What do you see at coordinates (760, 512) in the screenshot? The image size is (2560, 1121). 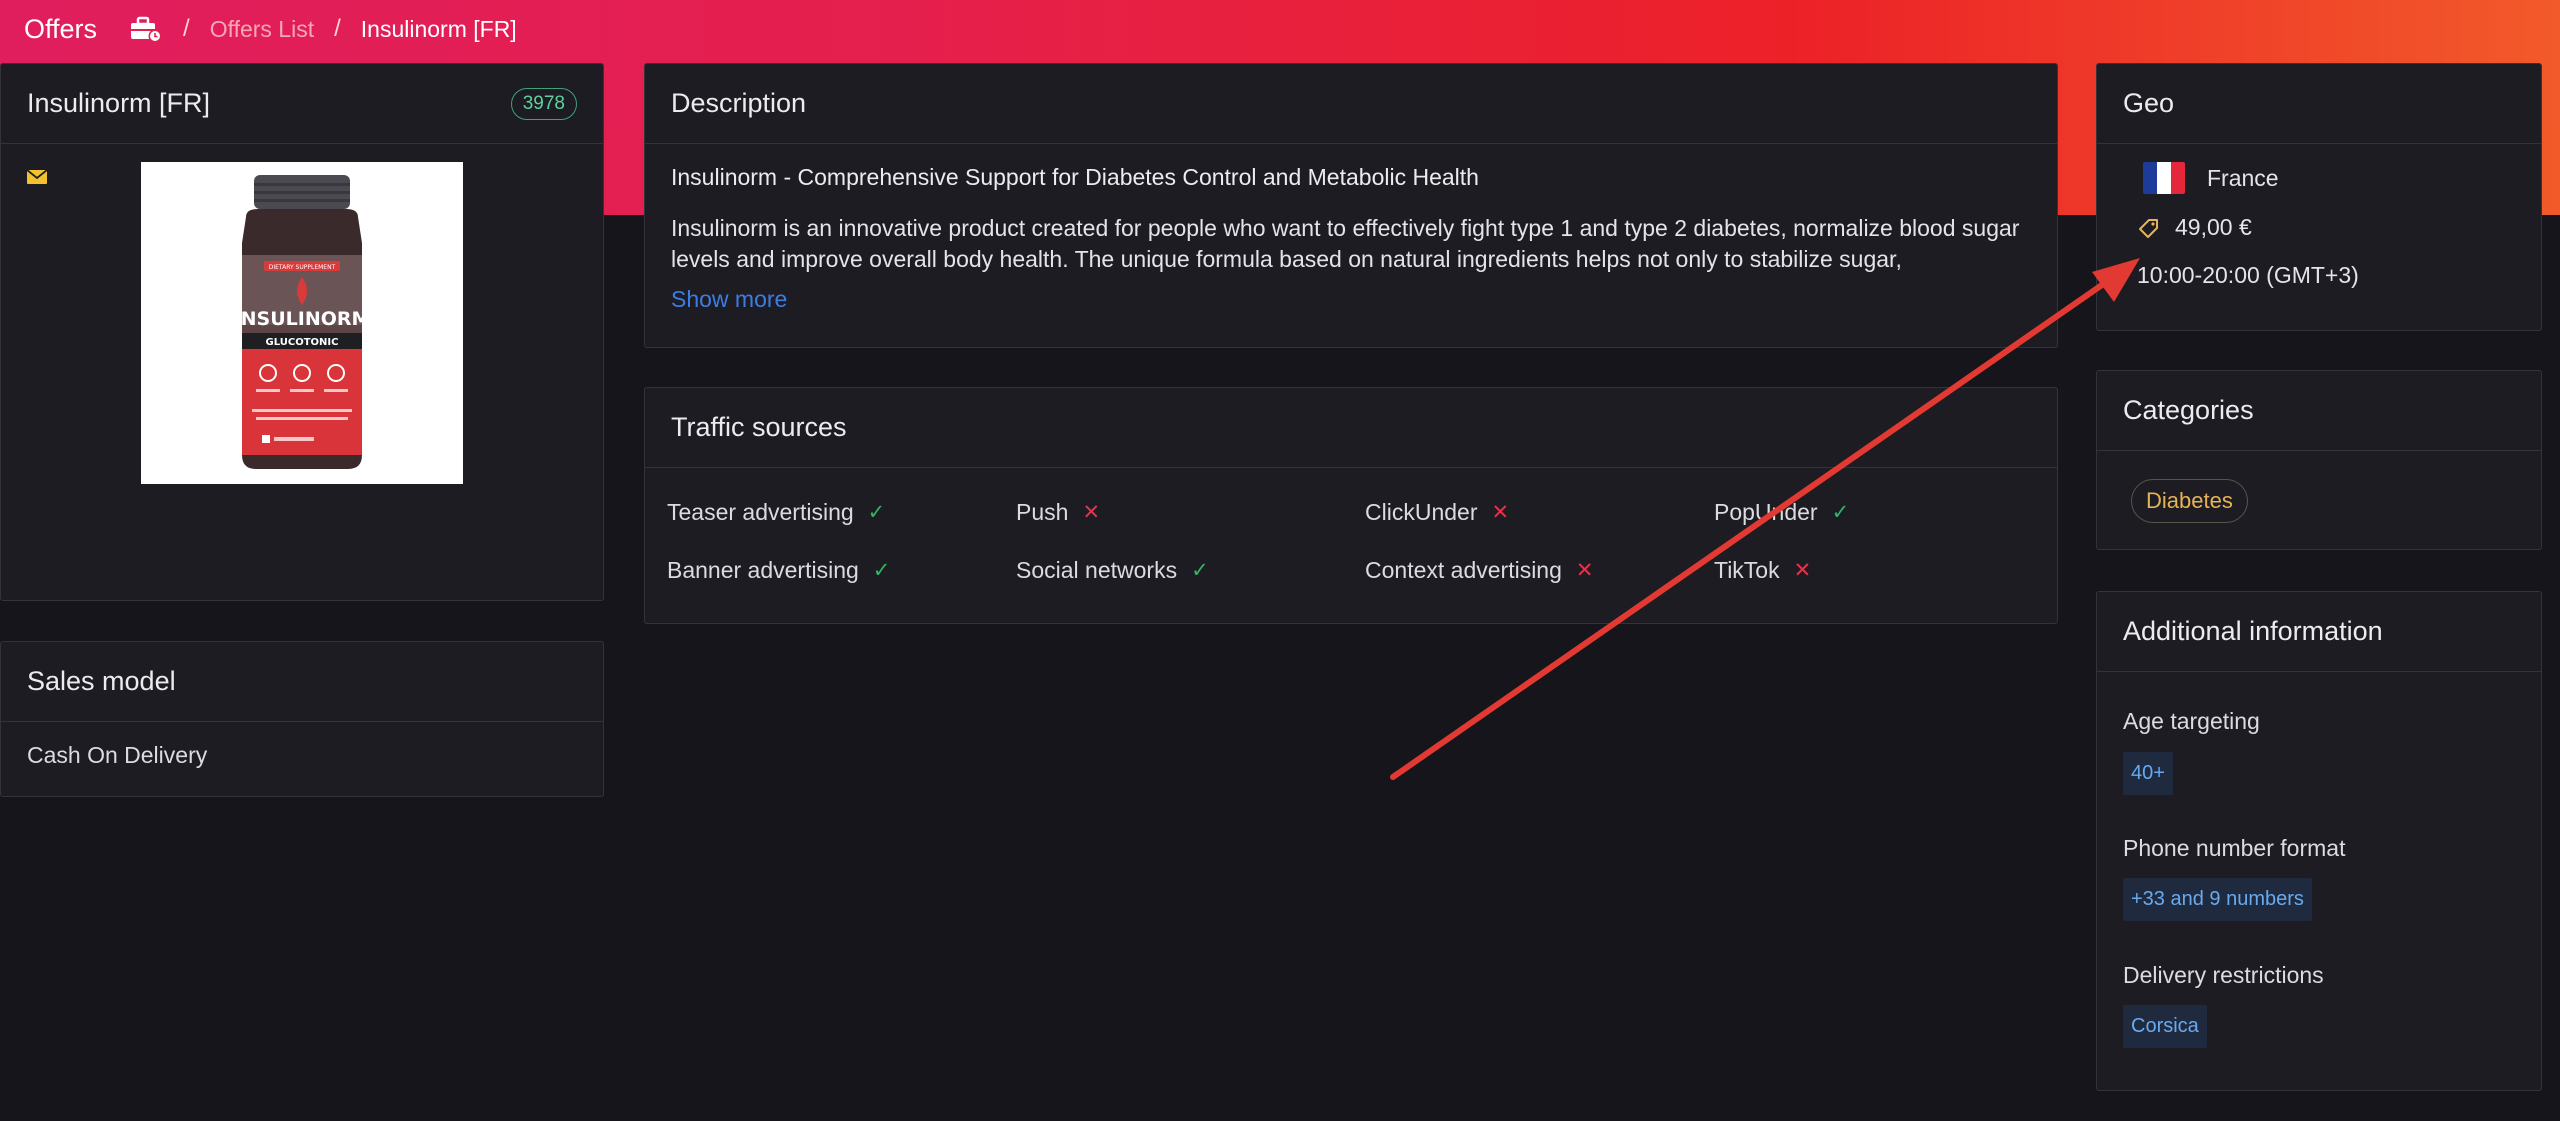 I see `traffic-source-label: Teaser advertising` at bounding box center [760, 512].